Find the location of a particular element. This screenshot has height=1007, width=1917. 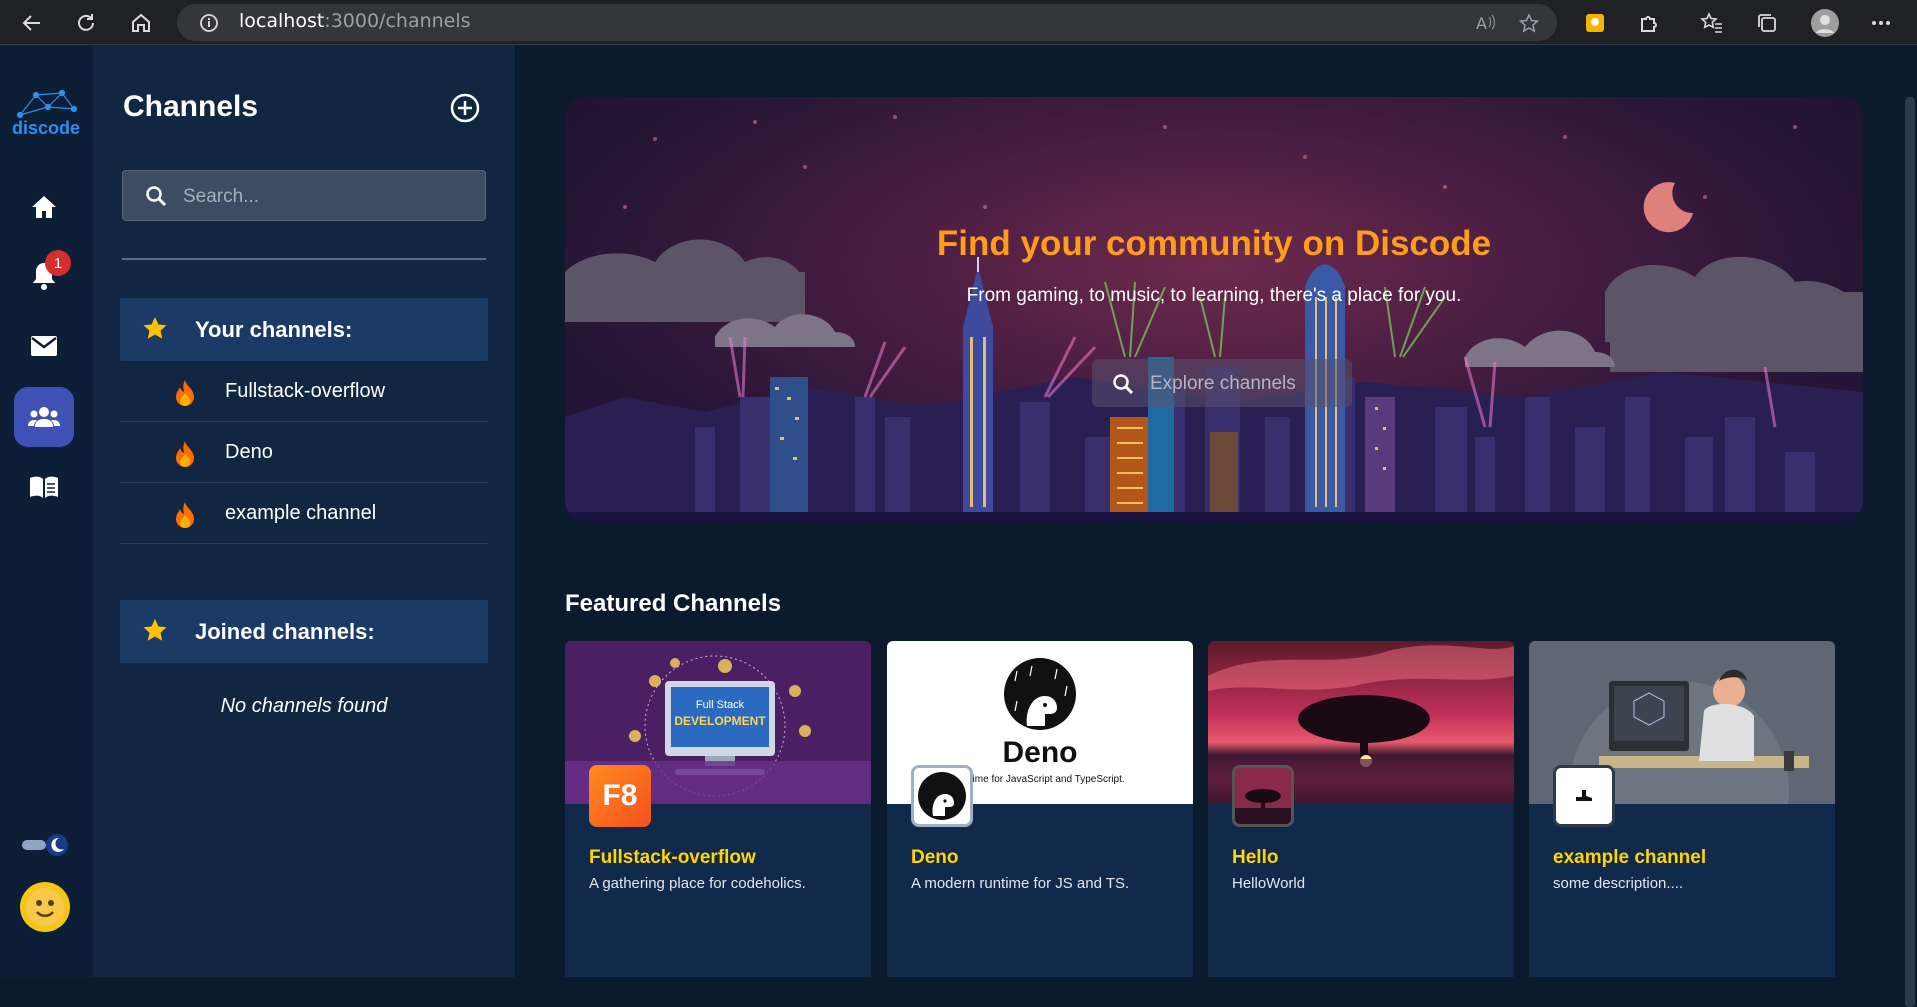

home-nav-icon is located at coordinates (44, 207).